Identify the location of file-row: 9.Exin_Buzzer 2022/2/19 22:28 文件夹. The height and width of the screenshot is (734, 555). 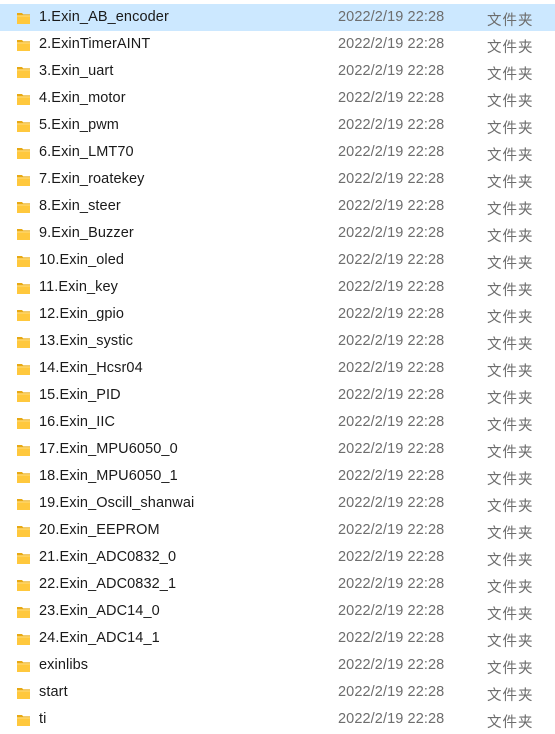
(277, 233).